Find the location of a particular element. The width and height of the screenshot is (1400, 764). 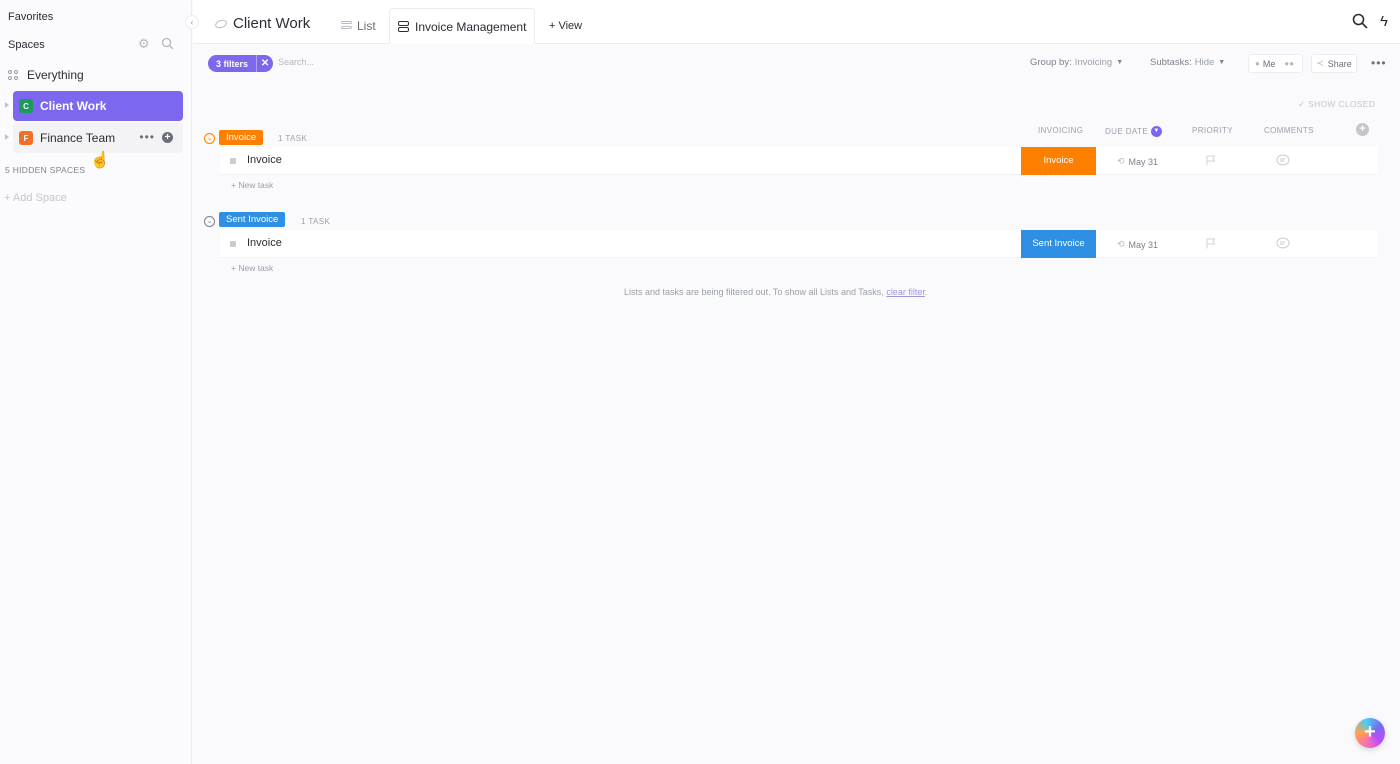

column-header-priority: PRIORITY is located at coordinates (1212, 130).